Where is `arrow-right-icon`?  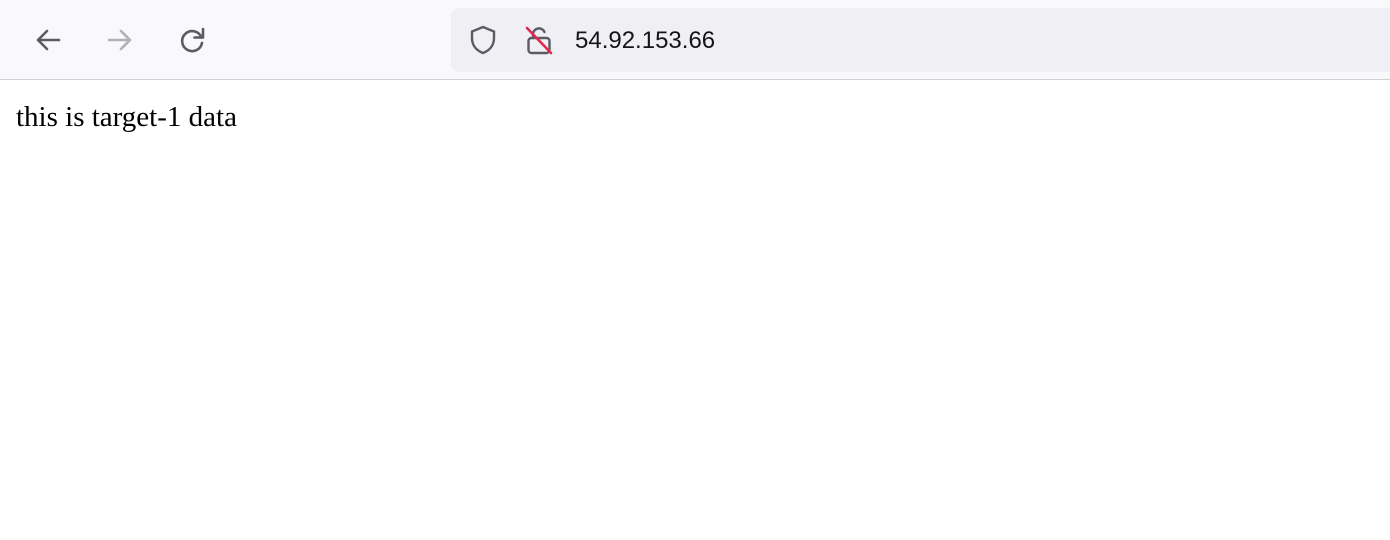 arrow-right-icon is located at coordinates (120, 40).